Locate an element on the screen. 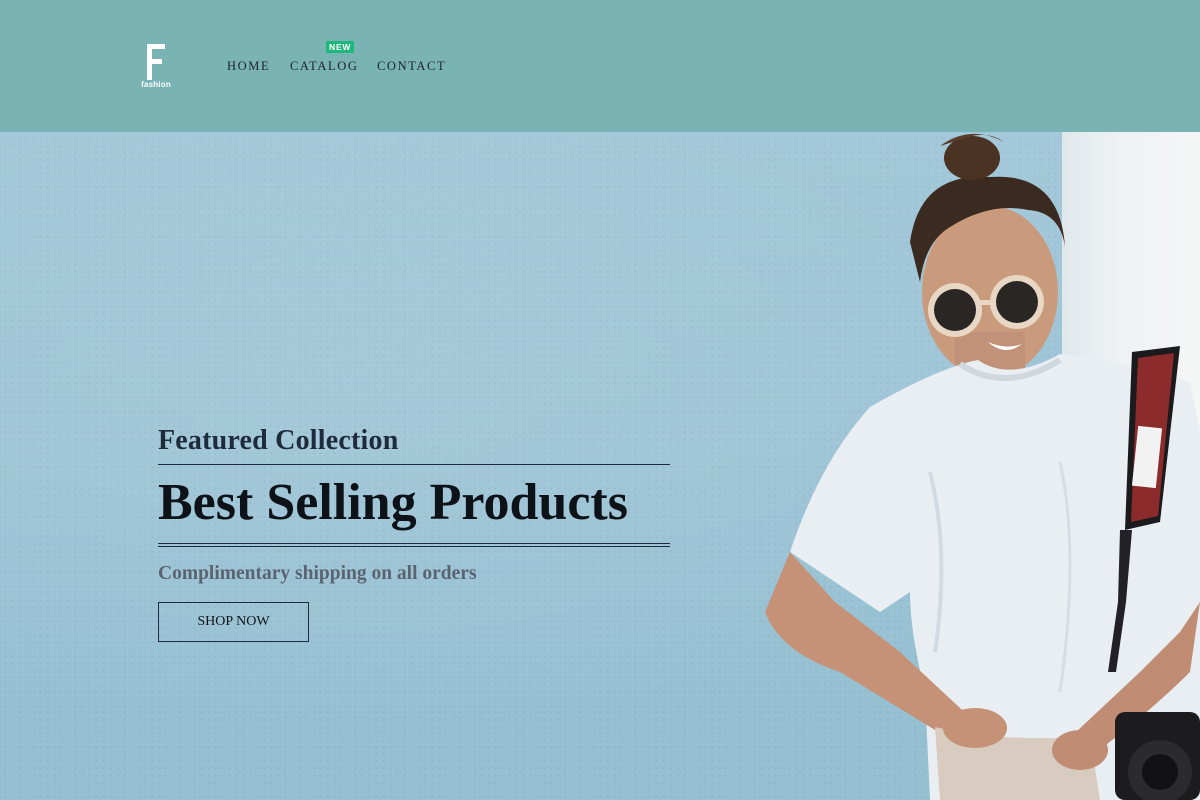  shop-now-button: SHOP NOW is located at coordinates (233, 622).